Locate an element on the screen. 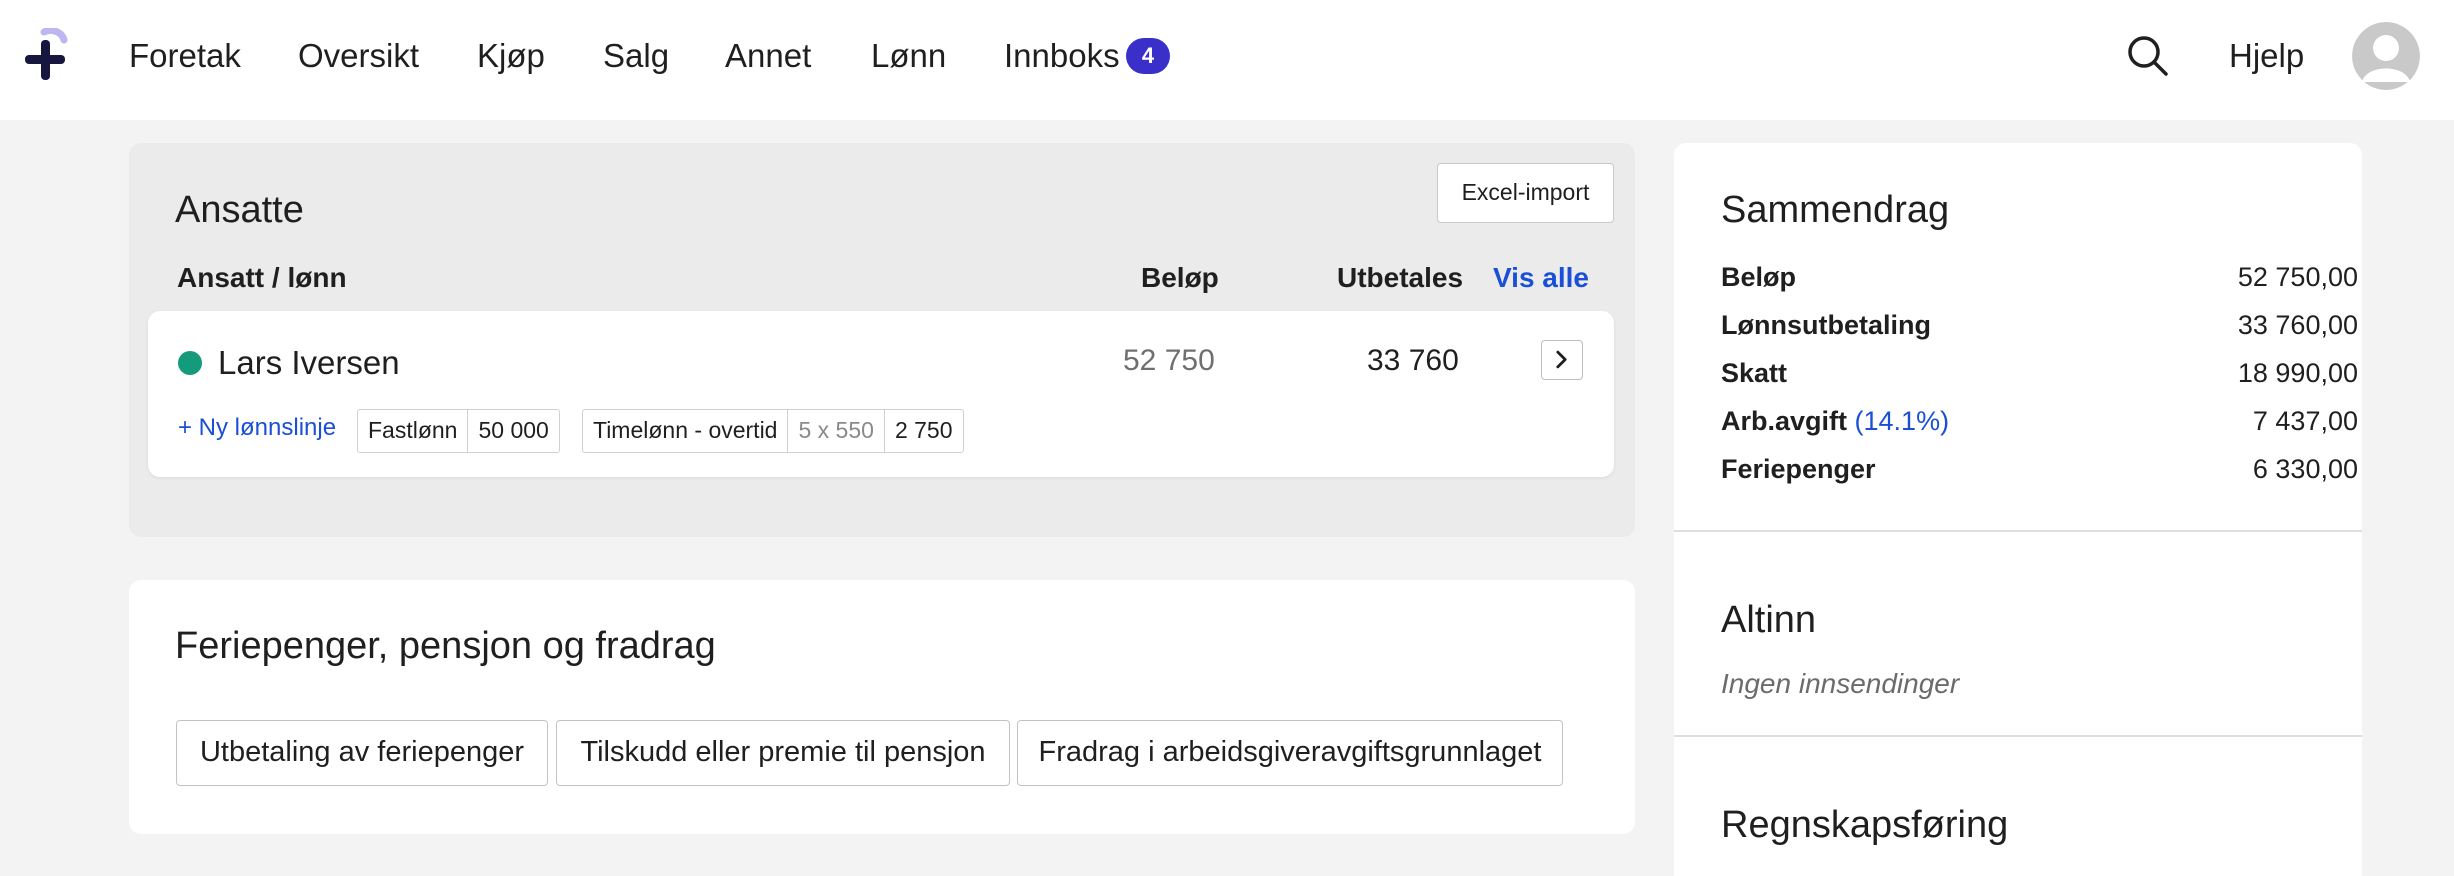 This screenshot has width=2454, height=876. nav-oversikt: Oversikt is located at coordinates (358, 56).